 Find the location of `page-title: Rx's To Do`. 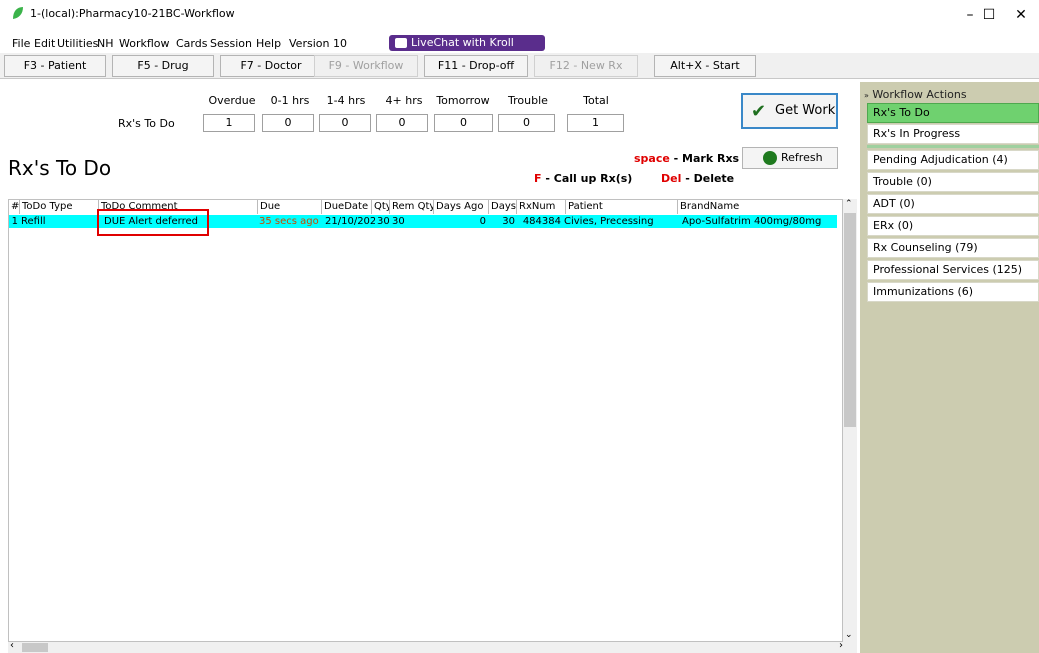

page-title: Rx's To Do is located at coordinates (60, 168).